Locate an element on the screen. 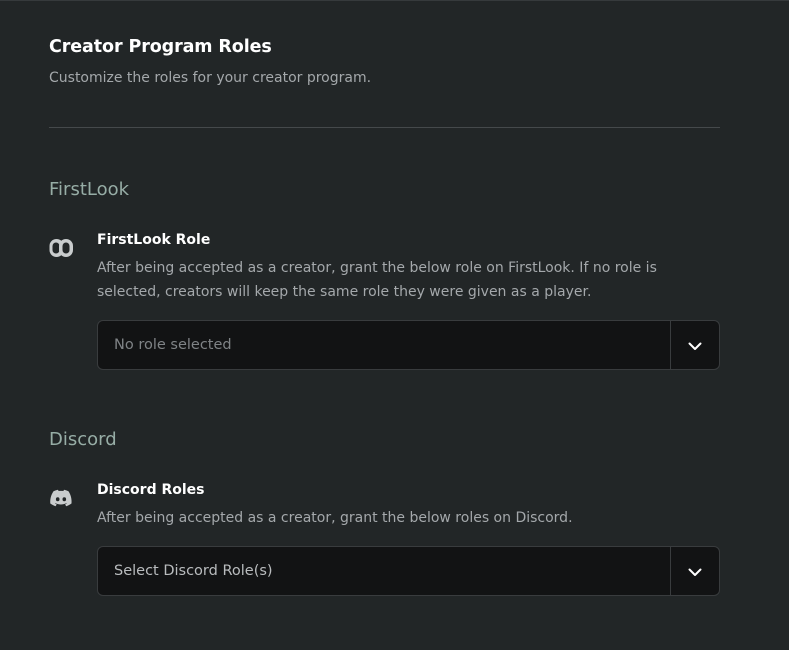 The image size is (789, 650). section-title-discord: Discord is located at coordinates (83, 439).